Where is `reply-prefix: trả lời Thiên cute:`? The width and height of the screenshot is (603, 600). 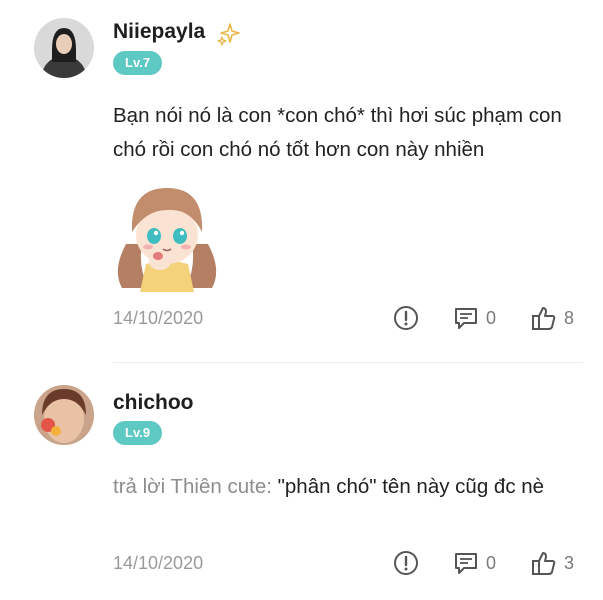
reply-prefix: trả lời Thiên cute: is located at coordinates (192, 486).